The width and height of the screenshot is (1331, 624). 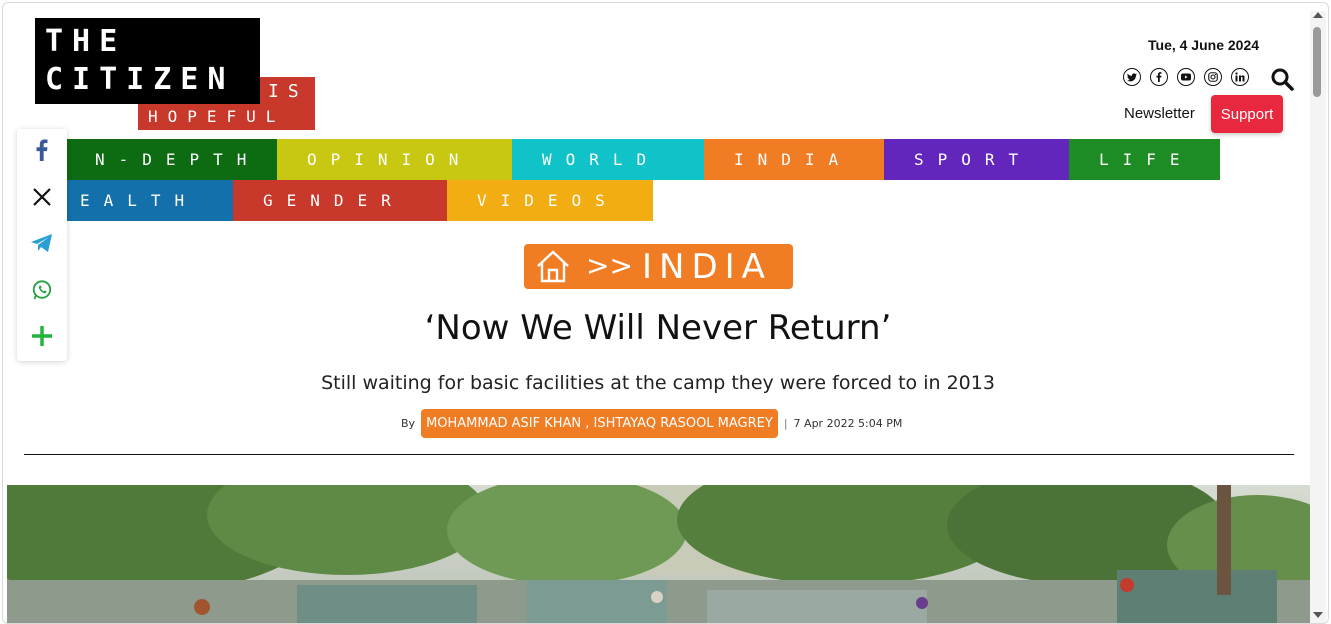 What do you see at coordinates (42, 150) in the screenshot?
I see `facebook-share-icon` at bounding box center [42, 150].